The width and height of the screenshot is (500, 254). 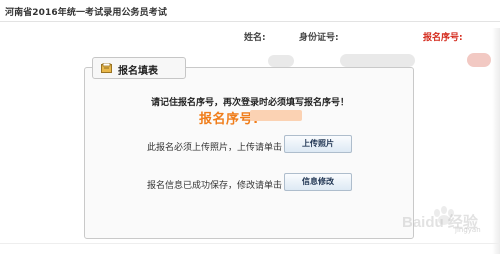 What do you see at coordinates (319, 38) in the screenshot?
I see `id-number-label: 身份证号:` at bounding box center [319, 38].